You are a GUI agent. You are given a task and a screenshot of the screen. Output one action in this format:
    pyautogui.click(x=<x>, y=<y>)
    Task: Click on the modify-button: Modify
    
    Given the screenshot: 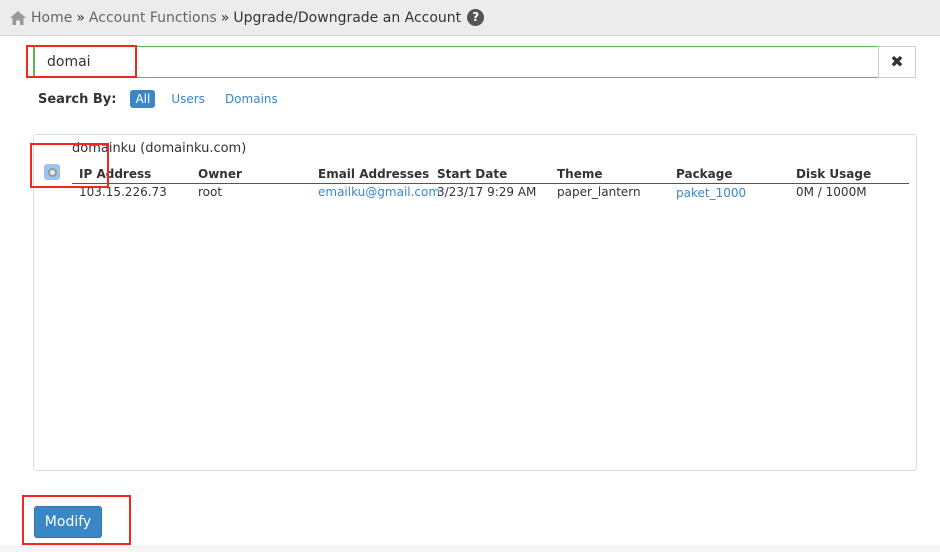 What is the action you would take?
    pyautogui.click(x=68, y=522)
    